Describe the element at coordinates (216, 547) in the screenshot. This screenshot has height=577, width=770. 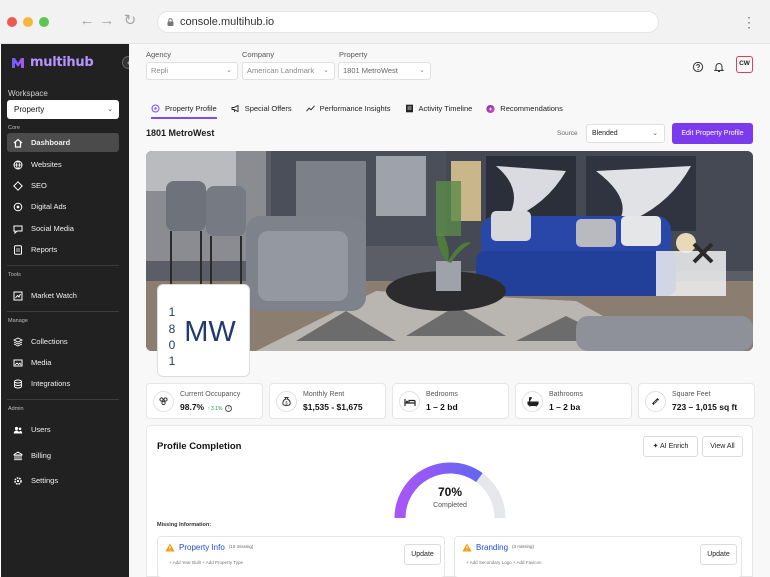
I see `missing-card-title: Property Info (10 missing)` at that location.